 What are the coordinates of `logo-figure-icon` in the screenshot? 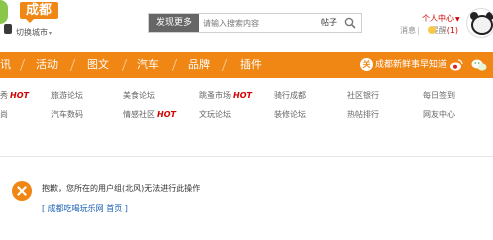 It's located at (8, 29).